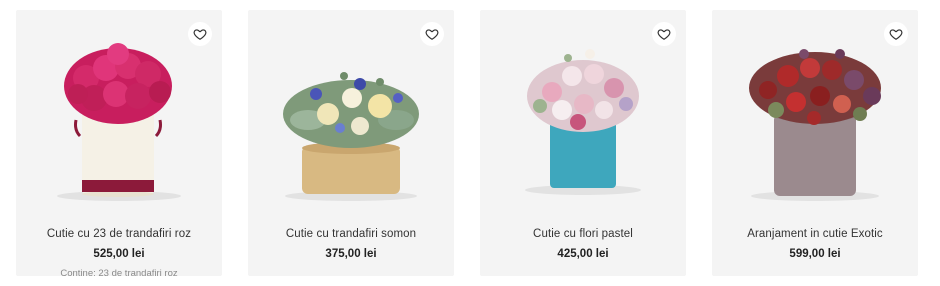  I want to click on product-price: 525,00 lei, so click(119, 254).